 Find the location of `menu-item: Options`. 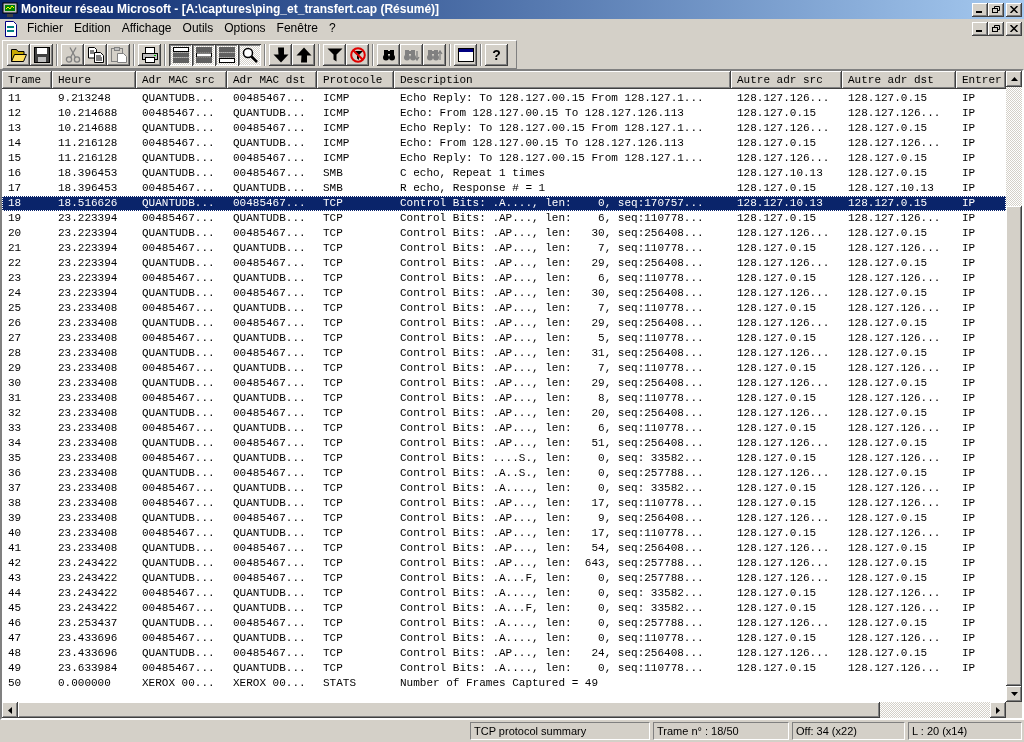

menu-item: Options is located at coordinates (245, 28).